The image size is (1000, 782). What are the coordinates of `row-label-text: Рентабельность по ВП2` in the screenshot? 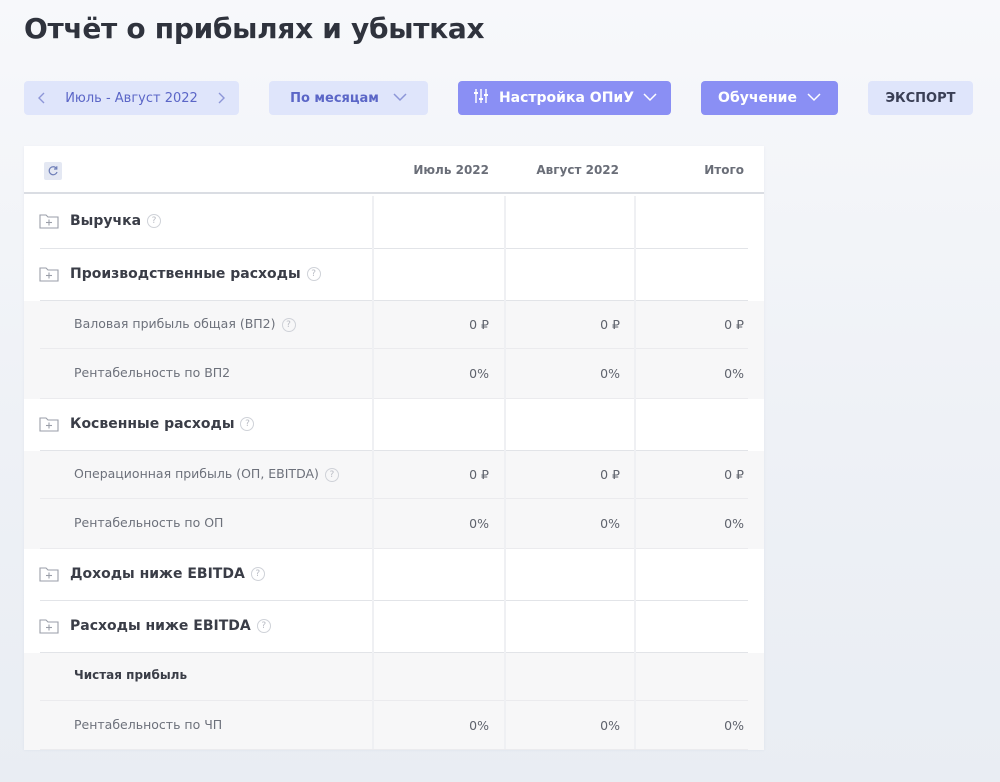 It's located at (152, 372).